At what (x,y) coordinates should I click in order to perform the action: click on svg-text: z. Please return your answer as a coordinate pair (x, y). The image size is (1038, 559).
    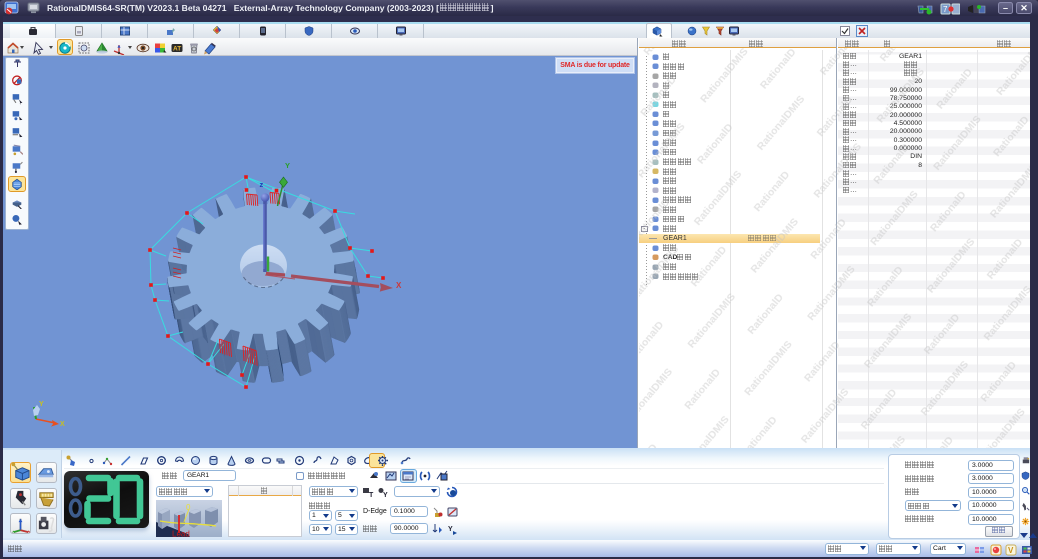
    Looking at the image, I should click on (262, 184).